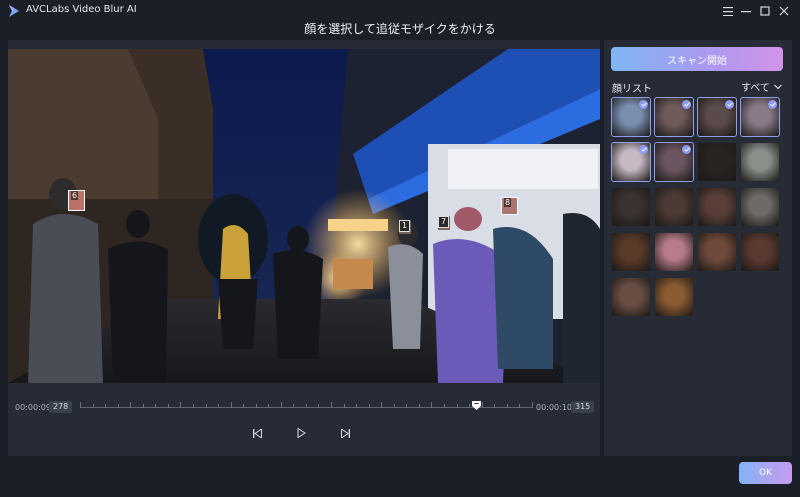 Image resolution: width=800 pixels, height=497 pixels. I want to click on face-list-title: 顔リスト, so click(632, 89).